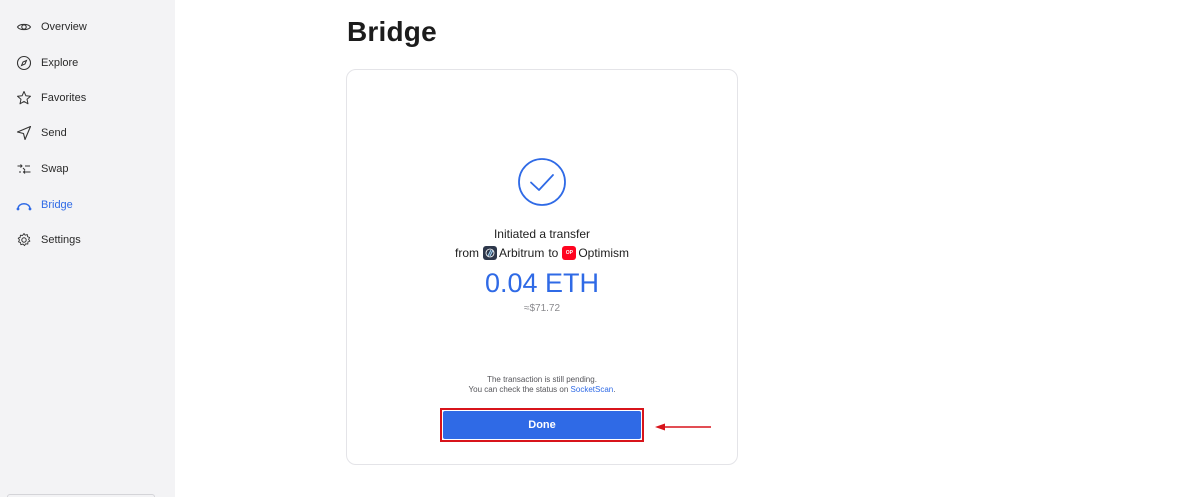  I want to click on from-chain: Arbitrum, so click(521, 253).